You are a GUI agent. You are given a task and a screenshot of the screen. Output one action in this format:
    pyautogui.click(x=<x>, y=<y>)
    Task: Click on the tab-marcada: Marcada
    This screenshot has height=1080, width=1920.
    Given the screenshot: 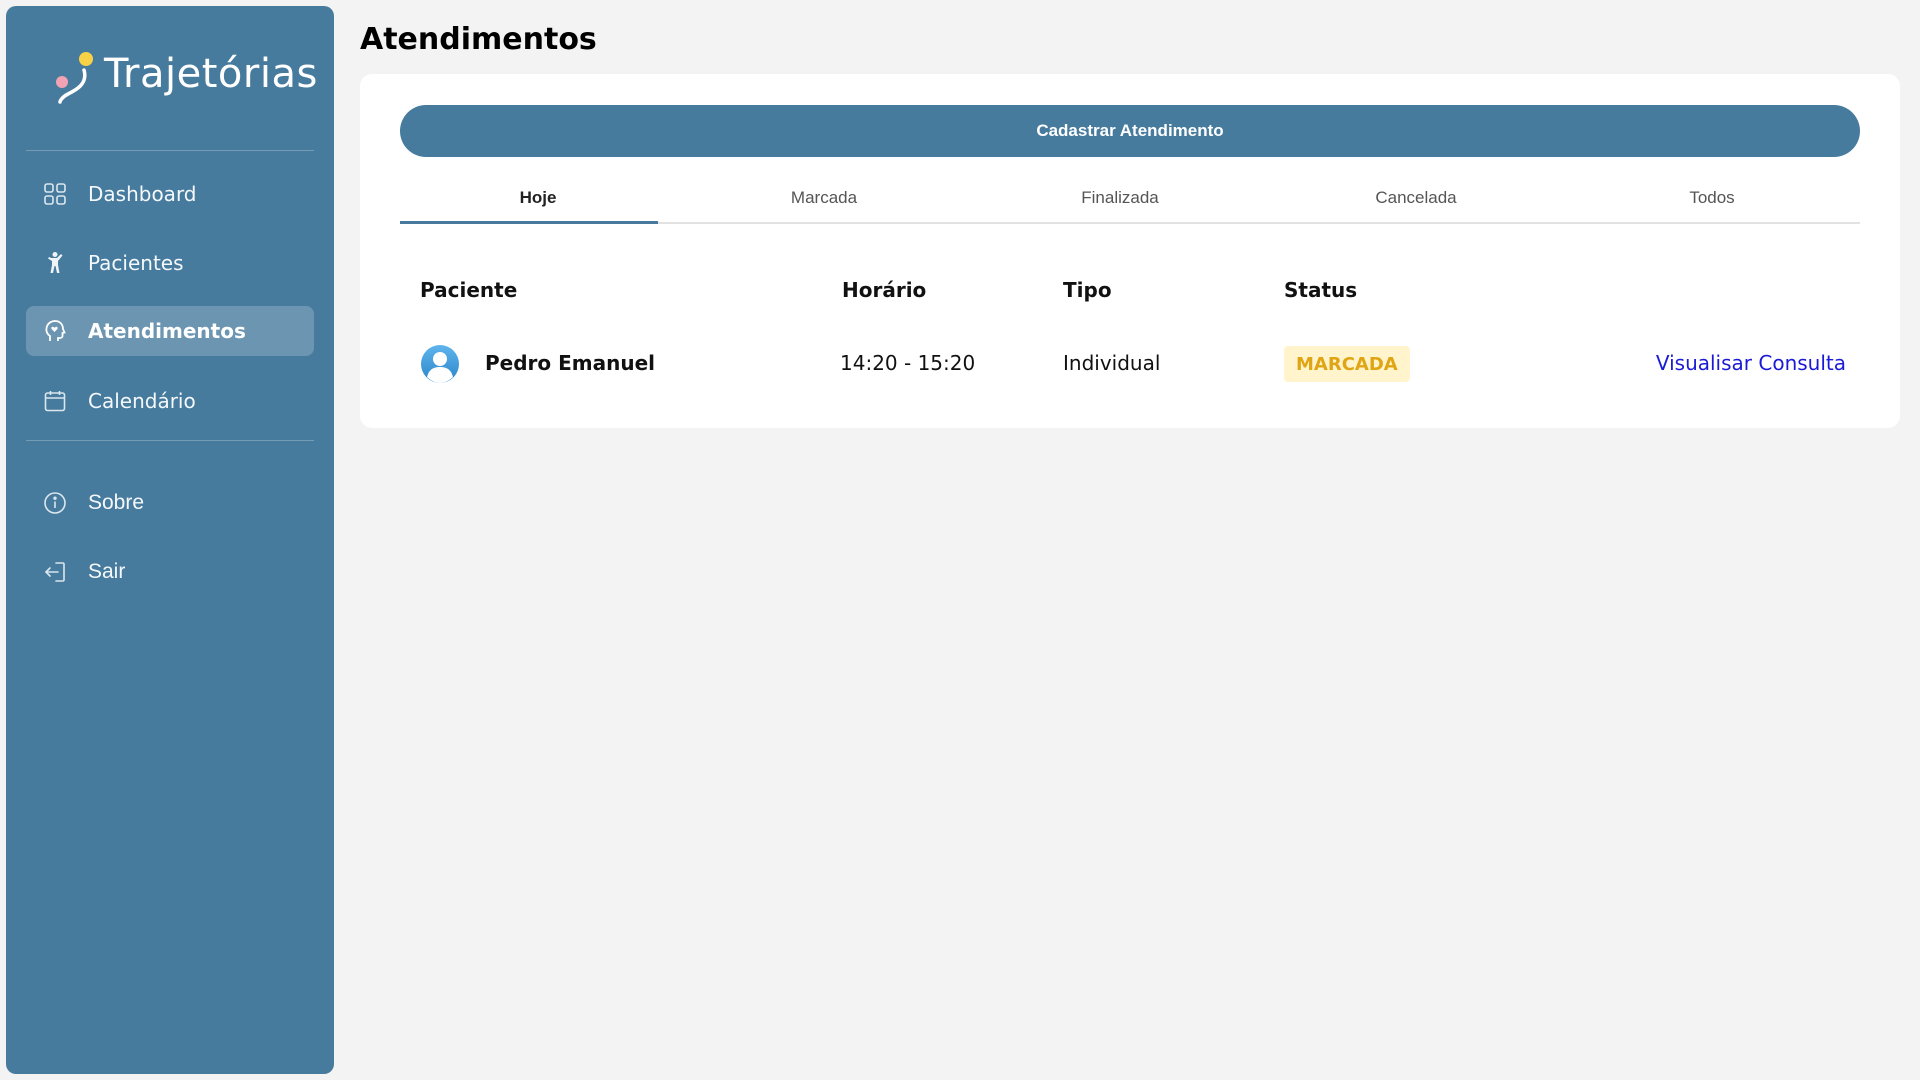 What is the action you would take?
    pyautogui.click(x=824, y=198)
    